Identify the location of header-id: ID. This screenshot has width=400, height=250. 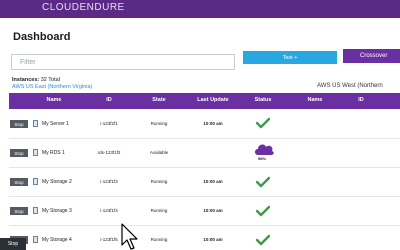
(109, 100).